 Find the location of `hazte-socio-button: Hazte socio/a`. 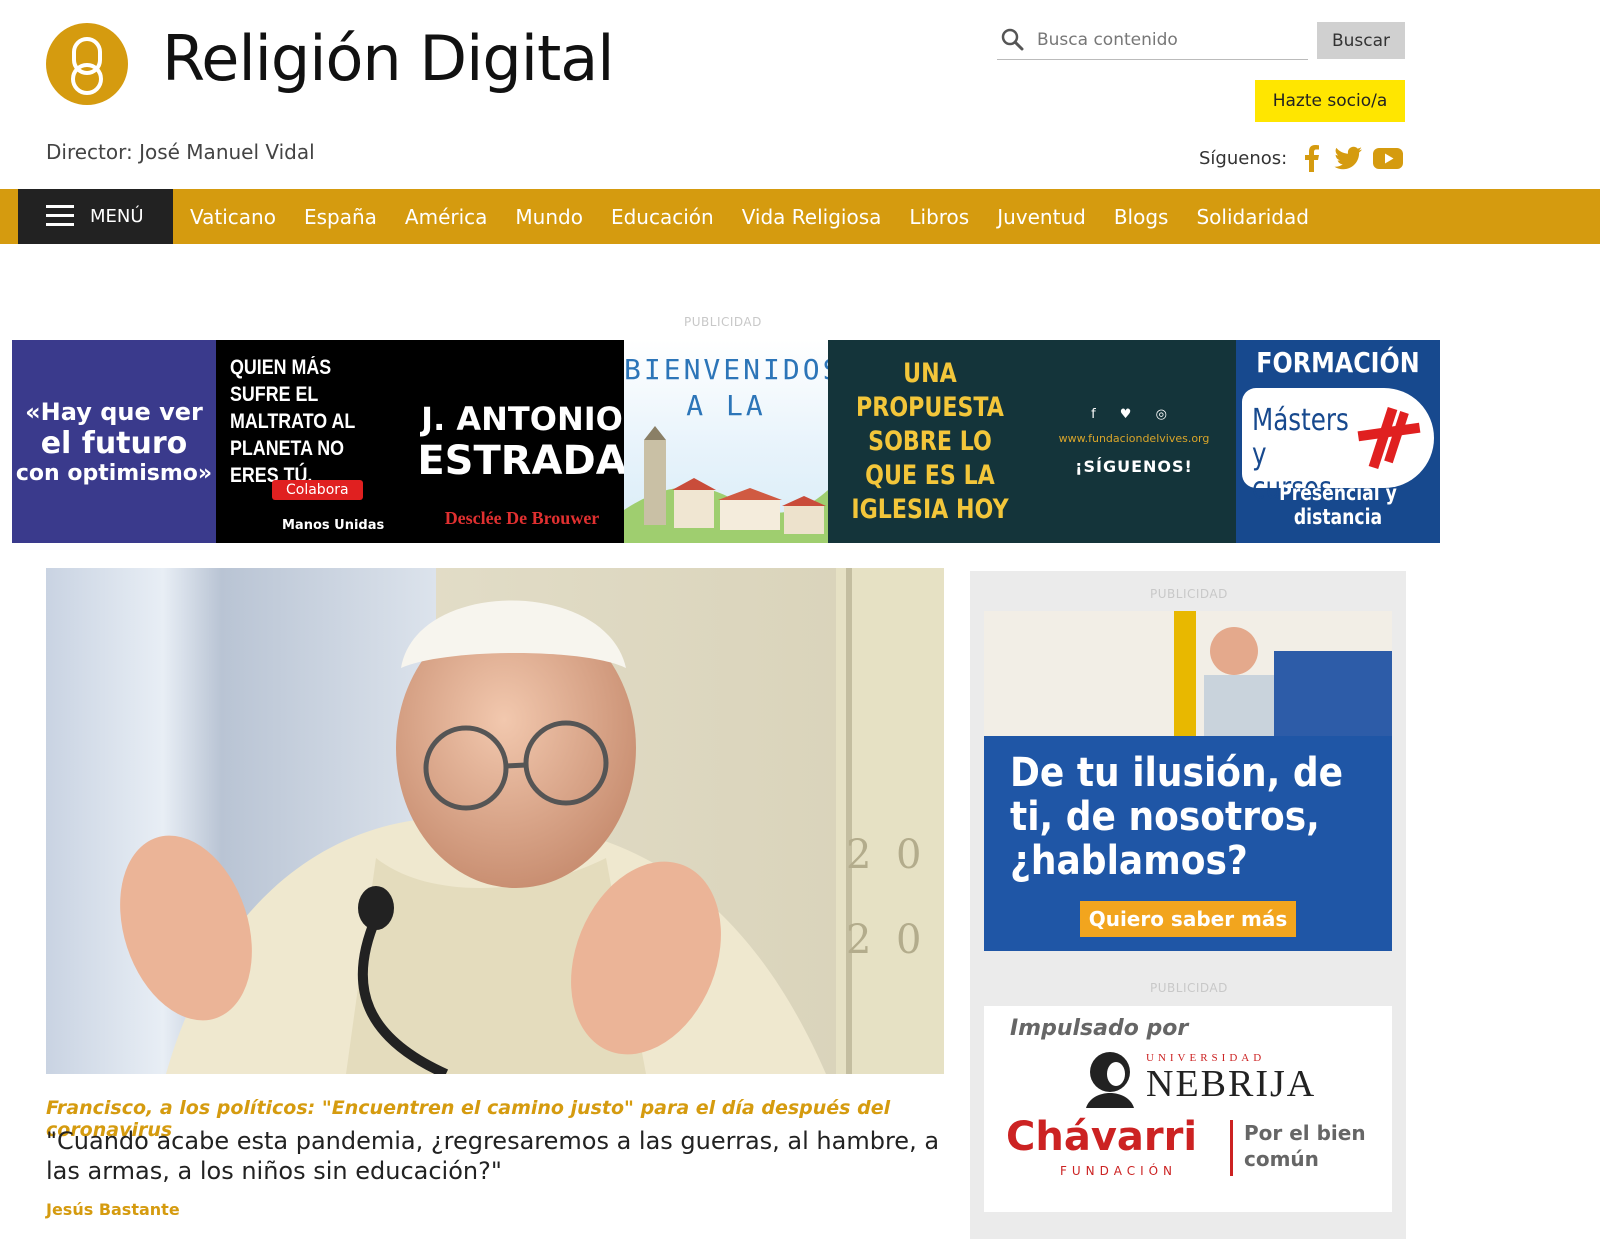

hazte-socio-button: Hazte socio/a is located at coordinates (1330, 101).